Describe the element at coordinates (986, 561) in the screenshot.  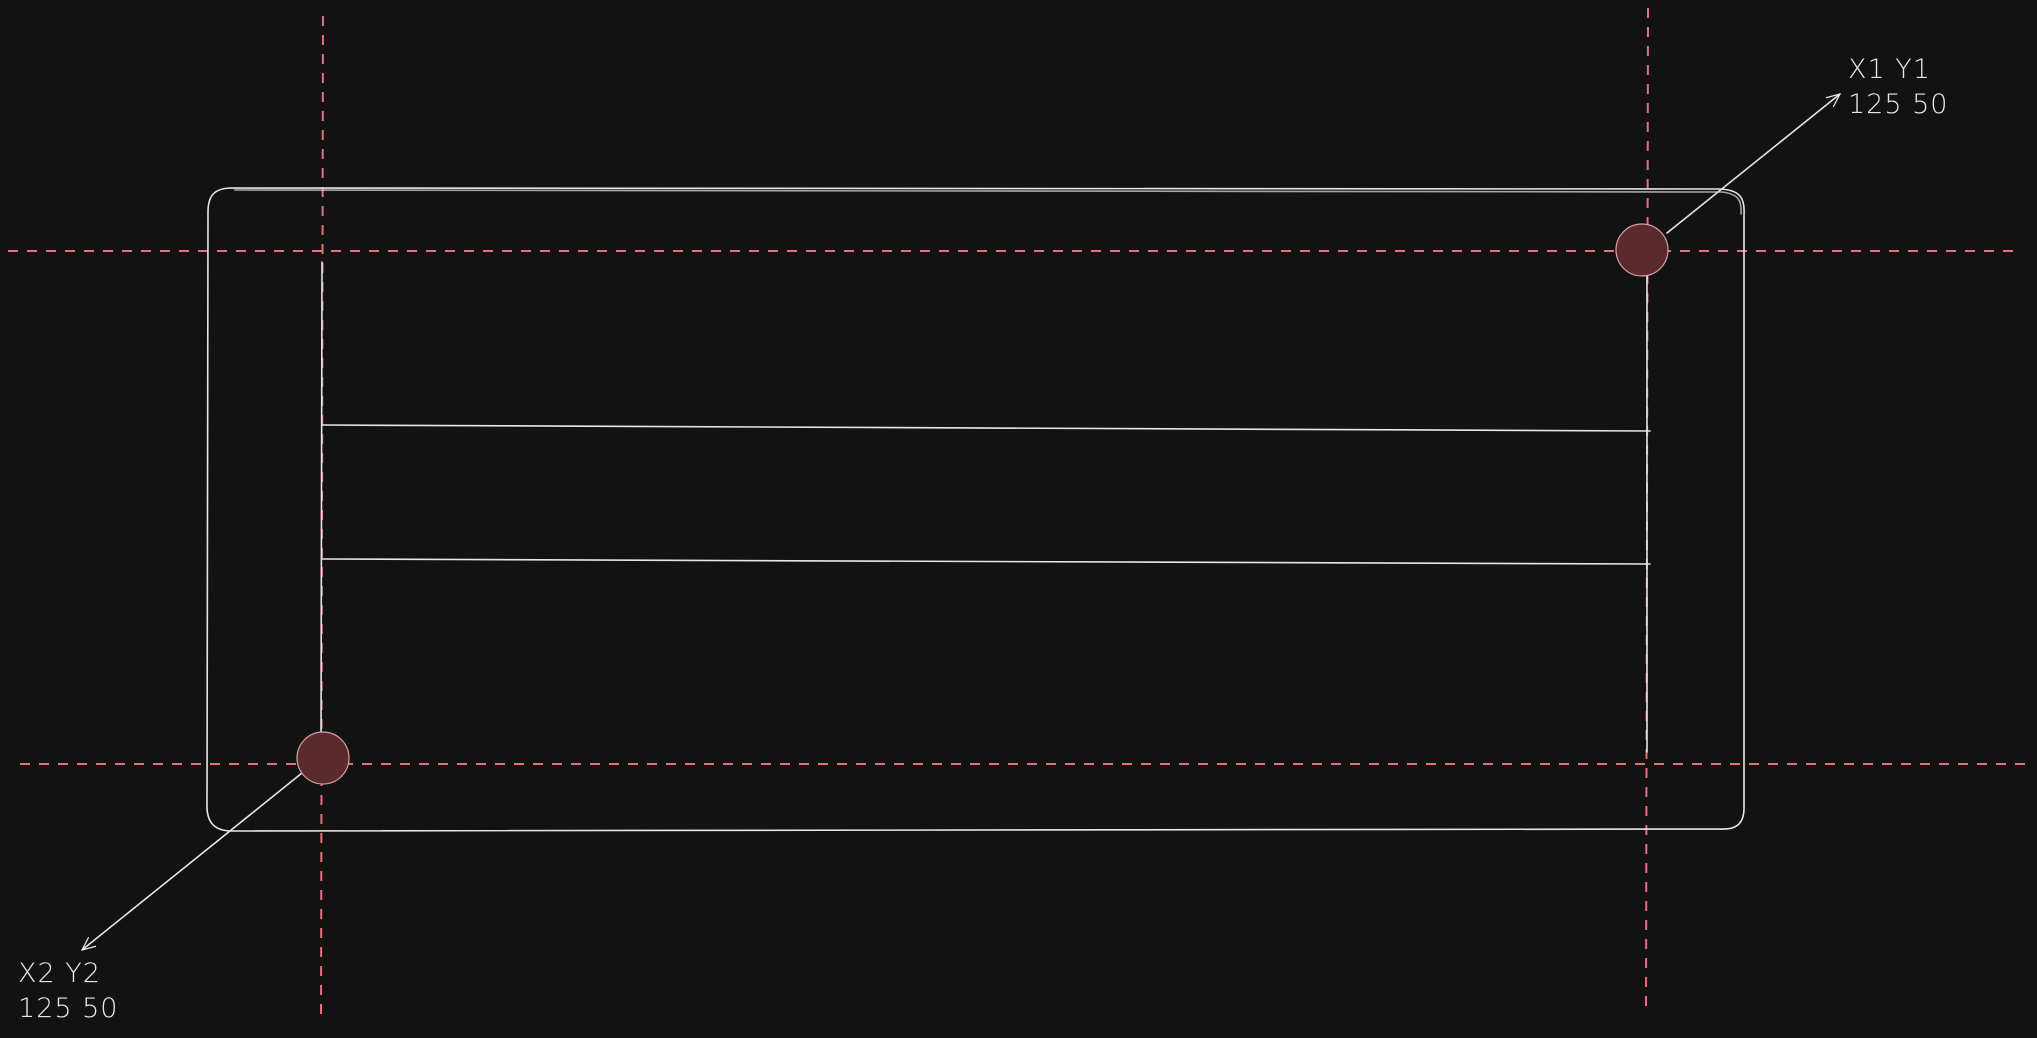
I see `inner-line-lower` at that location.